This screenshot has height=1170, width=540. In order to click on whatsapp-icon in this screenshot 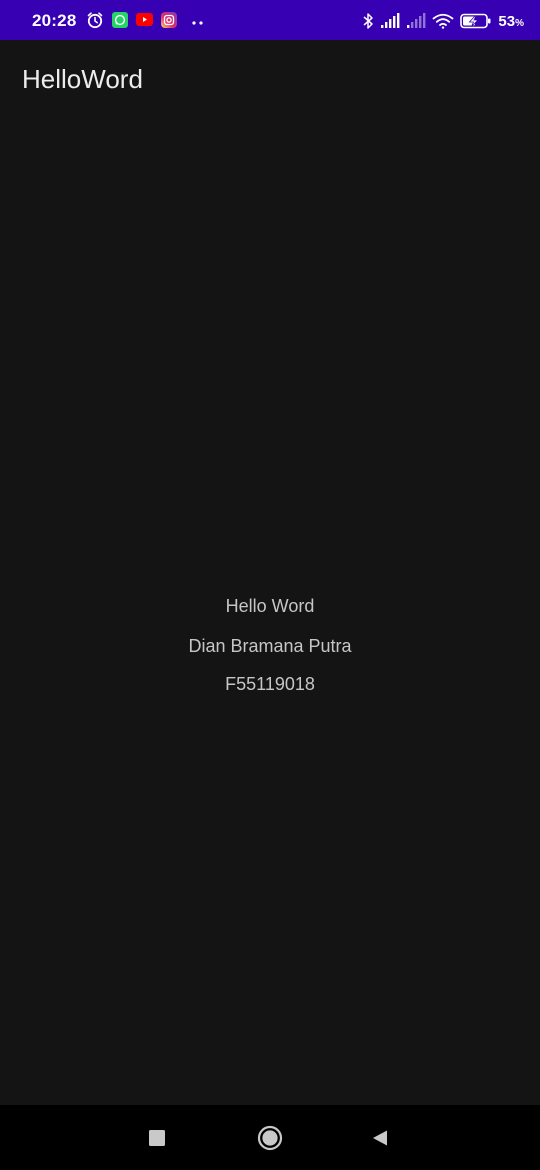, I will do `click(120, 22)`.